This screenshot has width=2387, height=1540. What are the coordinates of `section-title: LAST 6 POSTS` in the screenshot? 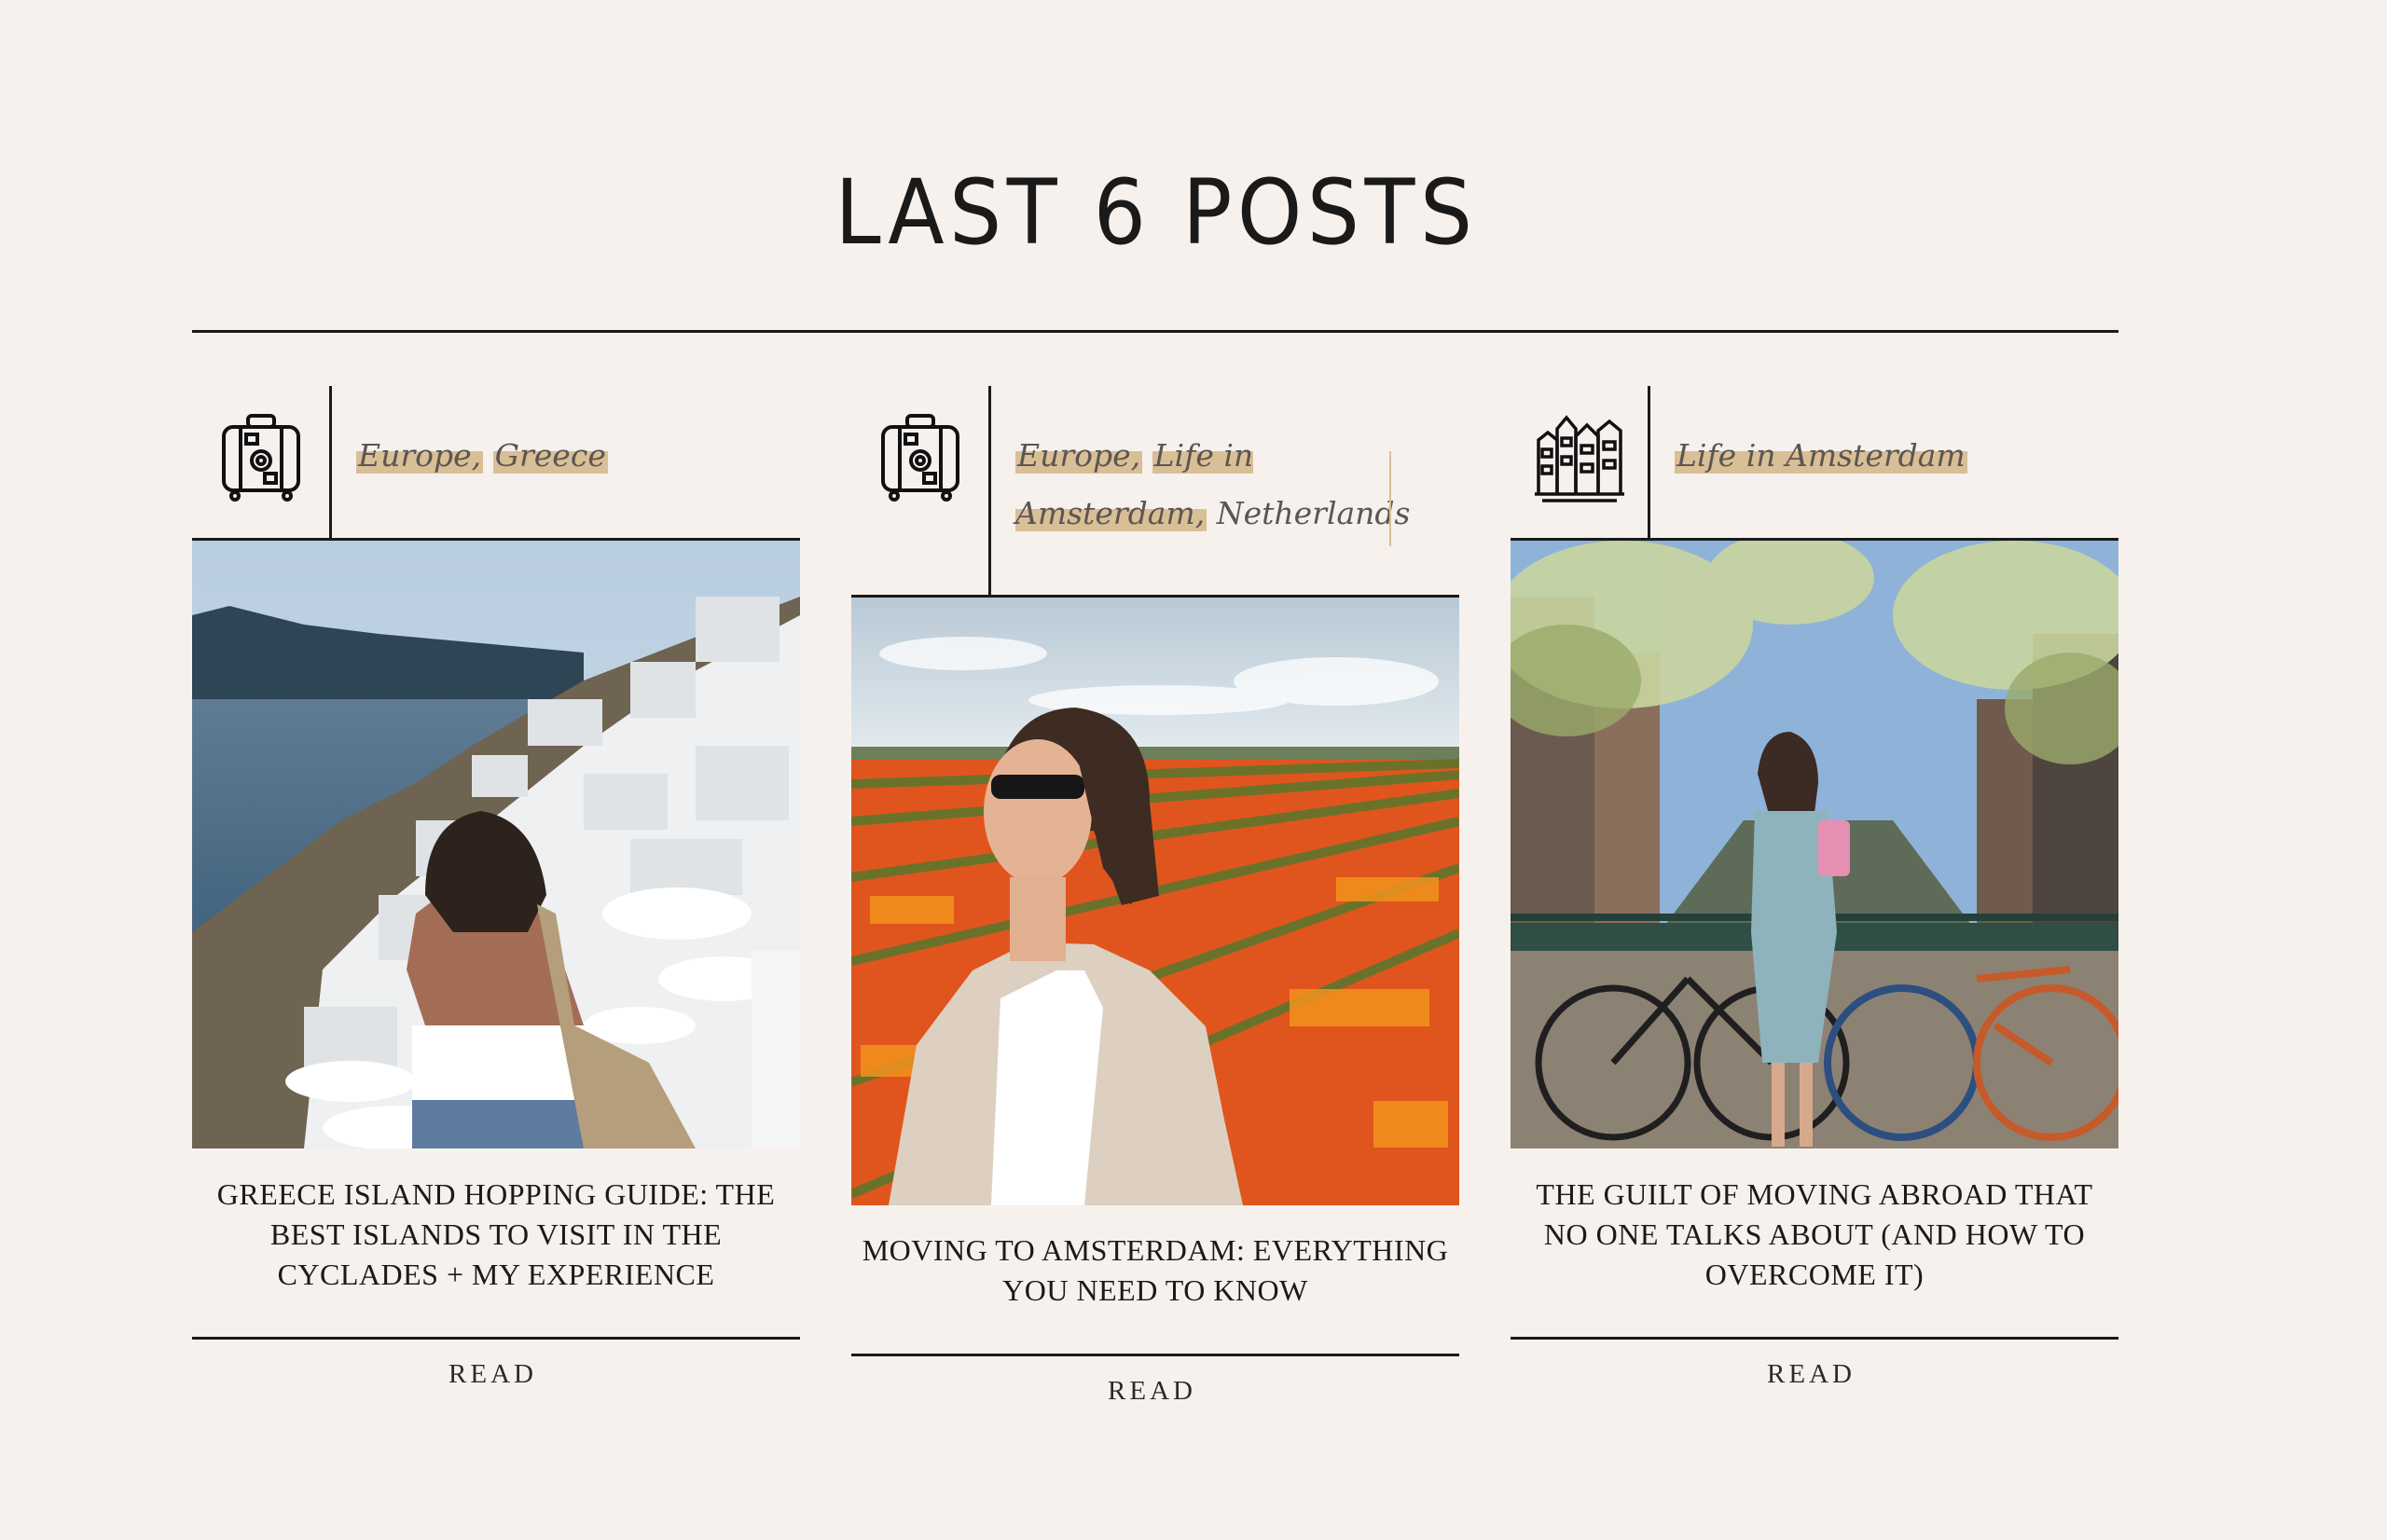 It's located at (1156, 212).